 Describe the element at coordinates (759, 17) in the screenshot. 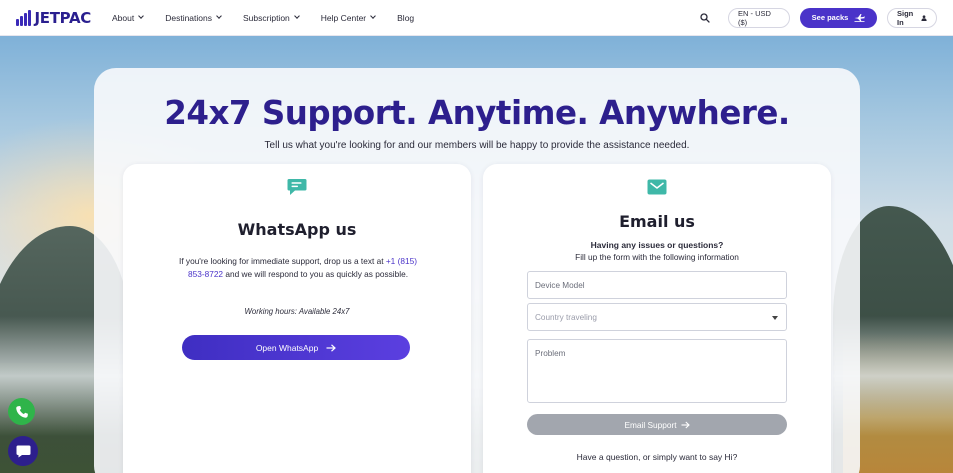

I see `locale-selector: EN - USD ($)` at that location.